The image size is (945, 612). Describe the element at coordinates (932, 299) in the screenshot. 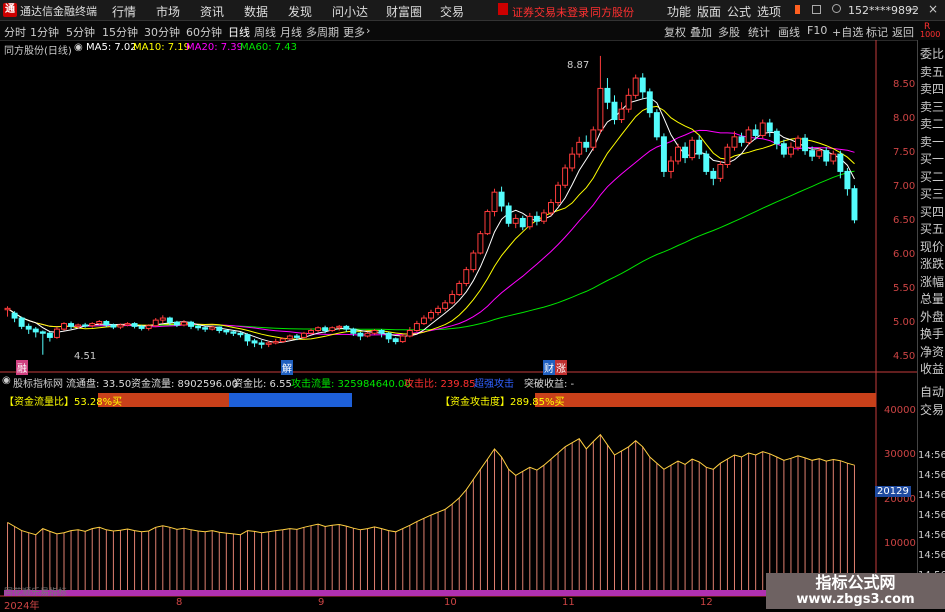

I see `panel-item: 总量` at that location.